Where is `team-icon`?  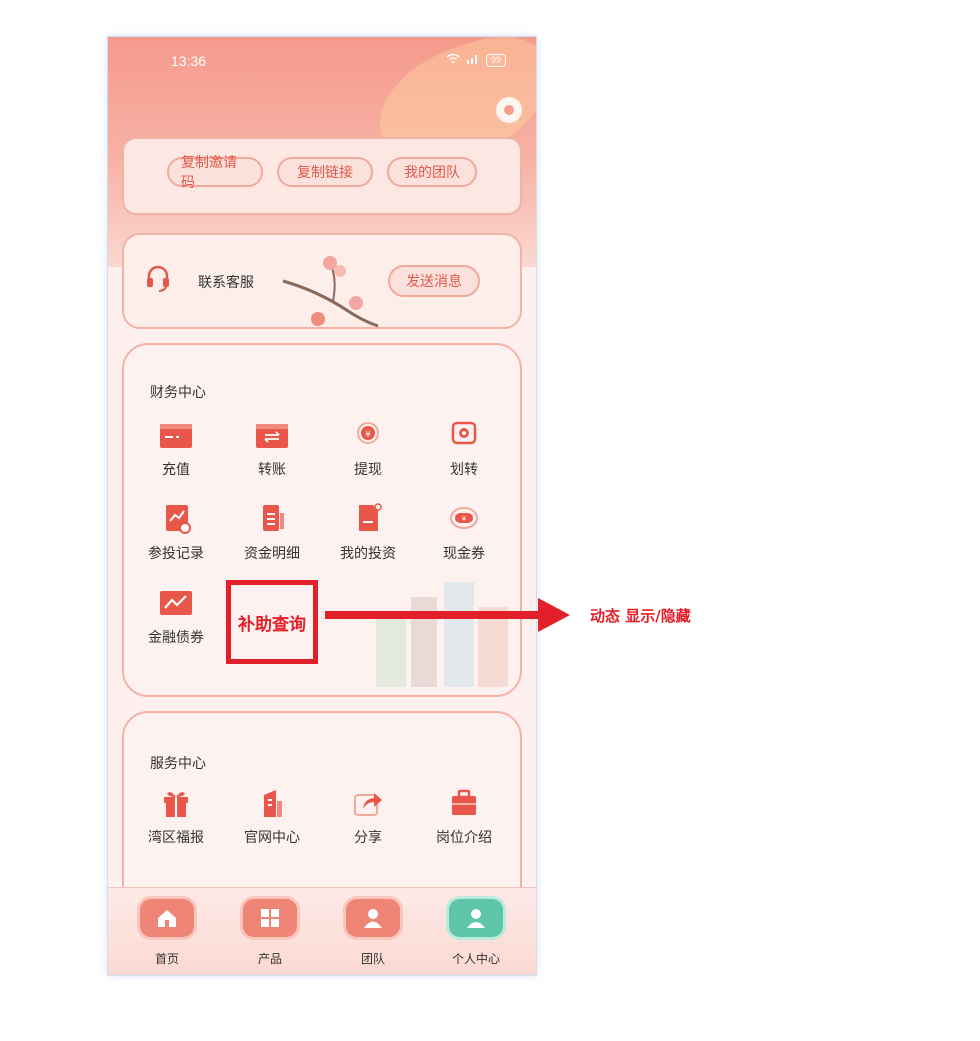 team-icon is located at coordinates (373, 918).